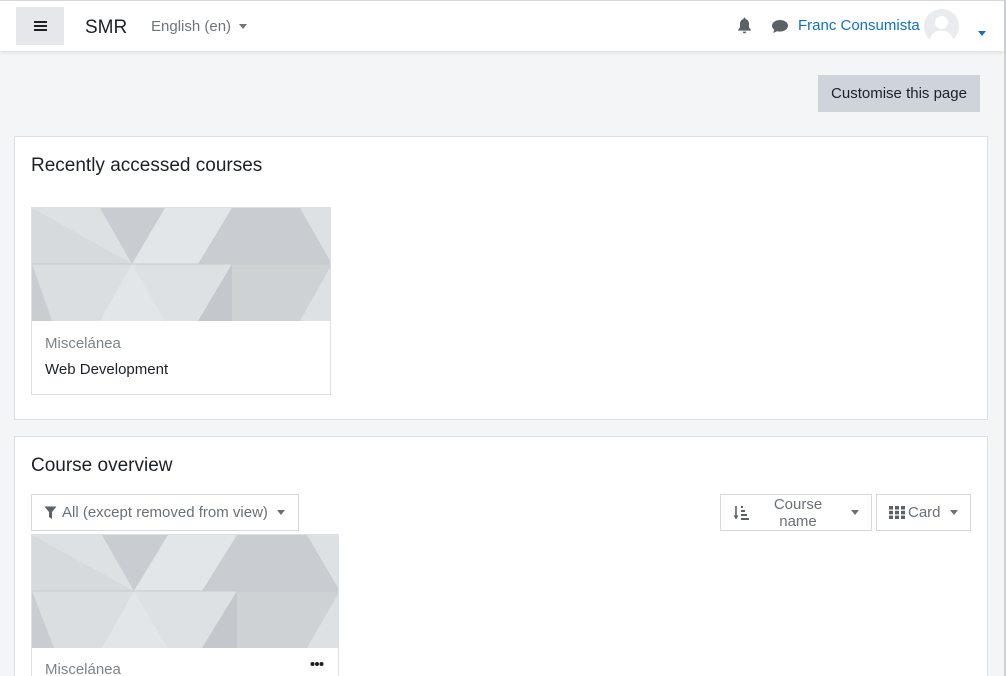 The image size is (1006, 676). What do you see at coordinates (102, 465) in the screenshot?
I see `block-title: Course overview` at bounding box center [102, 465].